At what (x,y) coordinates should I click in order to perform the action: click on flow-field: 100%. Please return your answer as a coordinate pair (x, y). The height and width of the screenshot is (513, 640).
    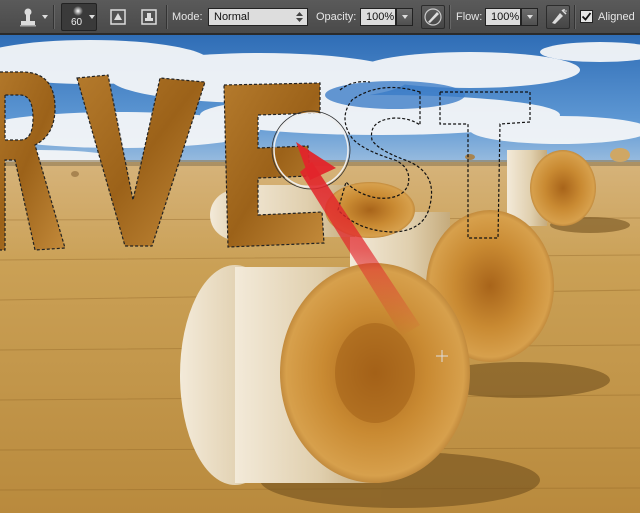
    Looking at the image, I should click on (503, 17).